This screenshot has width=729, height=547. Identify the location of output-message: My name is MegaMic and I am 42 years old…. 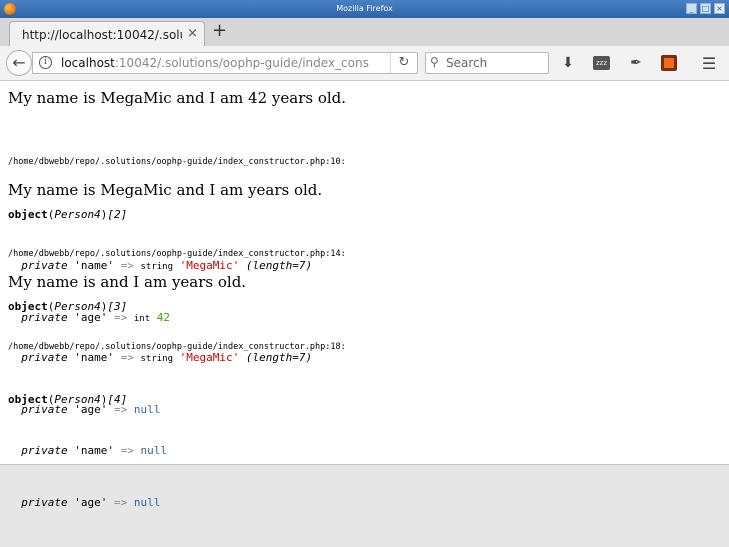
(177, 98).